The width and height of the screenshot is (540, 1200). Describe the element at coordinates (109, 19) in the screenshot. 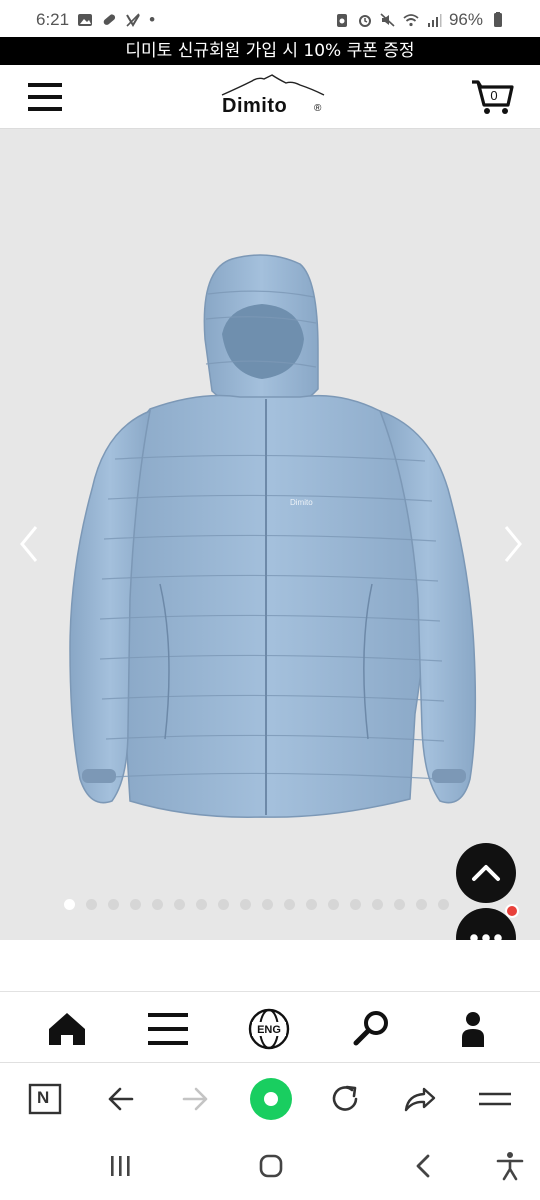

I see `pill-icon` at that location.